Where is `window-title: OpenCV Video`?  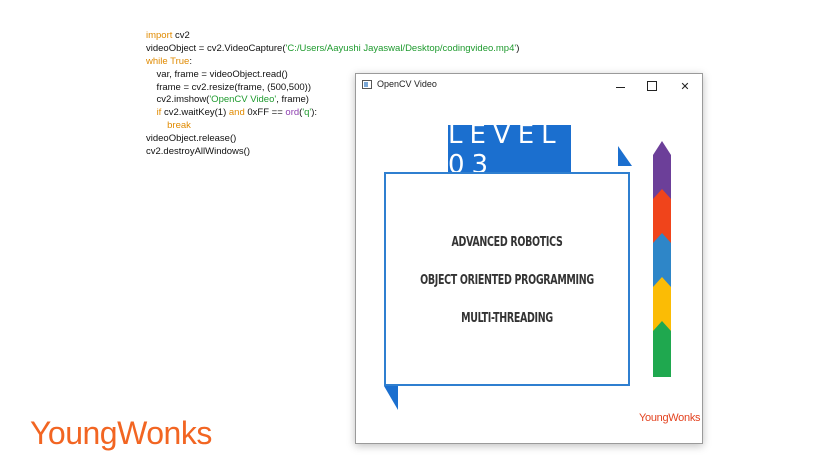 window-title: OpenCV Video is located at coordinates (407, 84).